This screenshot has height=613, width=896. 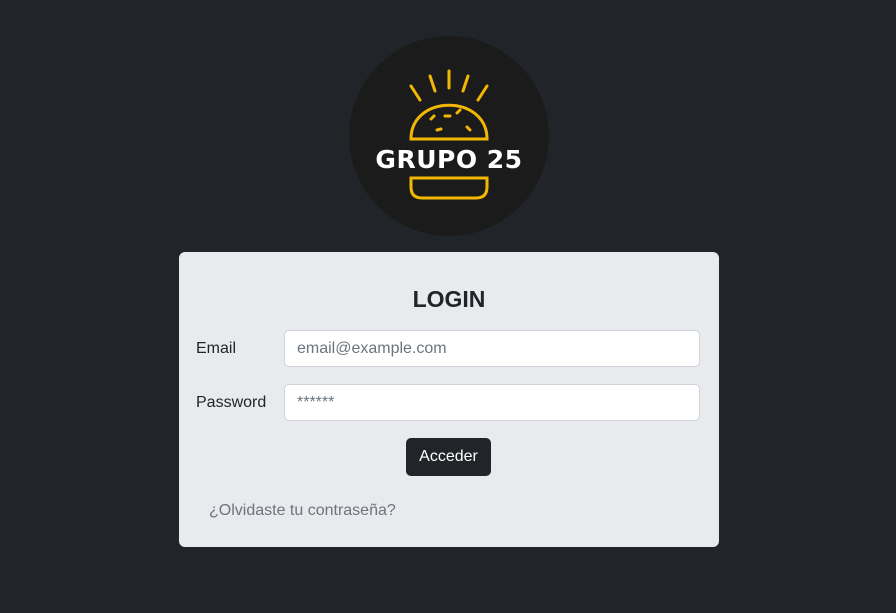 I want to click on password-label: Password, so click(x=231, y=402).